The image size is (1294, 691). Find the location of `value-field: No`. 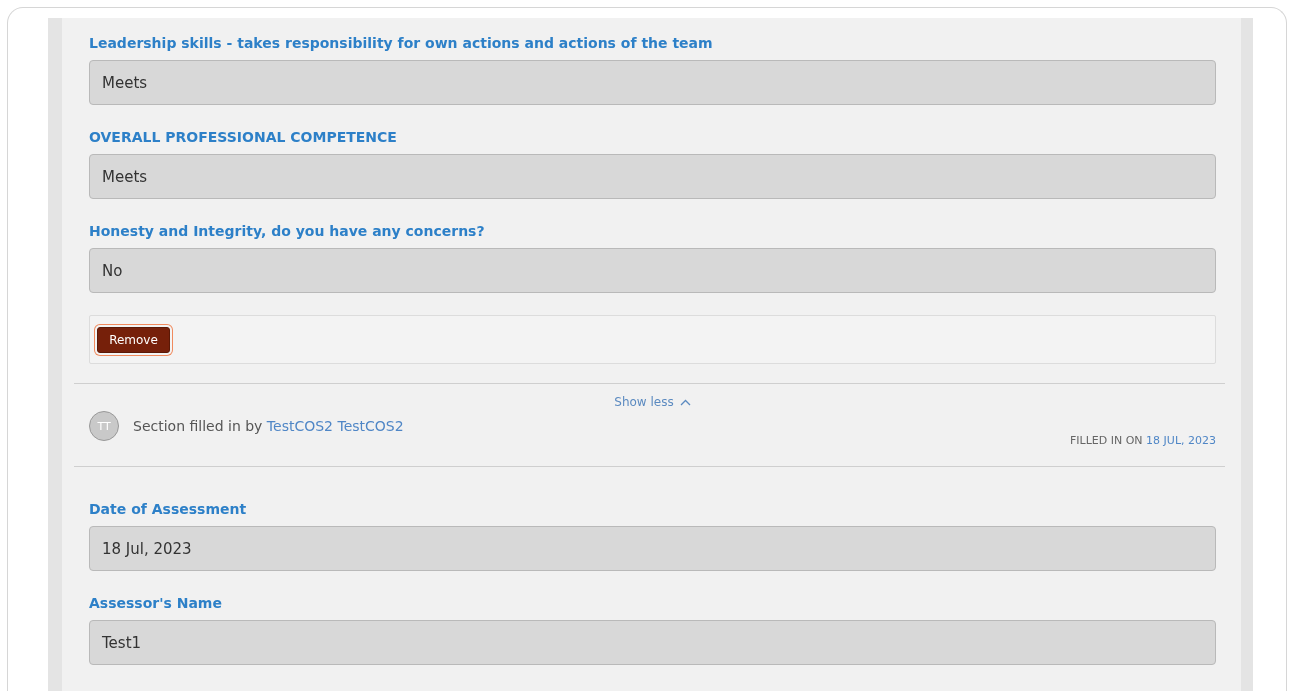

value-field: No is located at coordinates (652, 270).